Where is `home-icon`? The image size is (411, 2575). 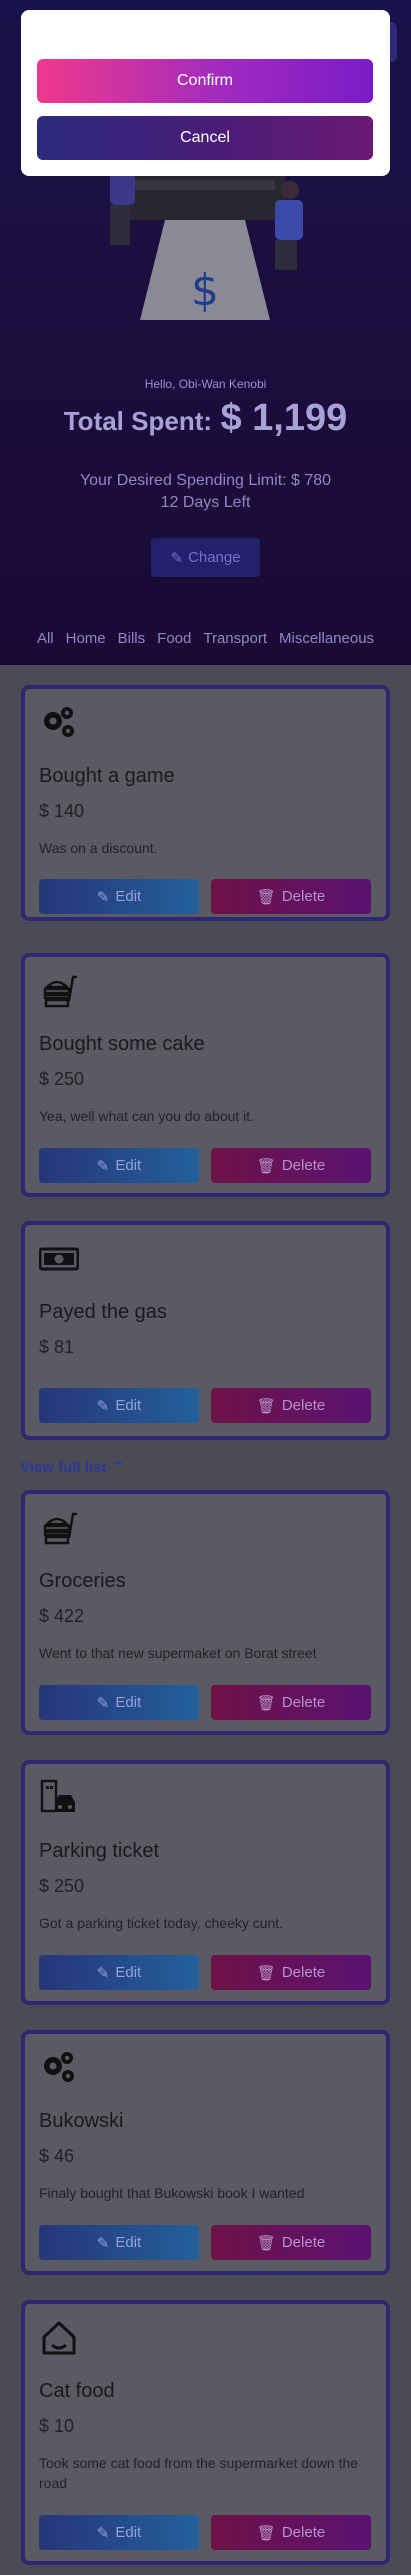 home-icon is located at coordinates (59, 2338).